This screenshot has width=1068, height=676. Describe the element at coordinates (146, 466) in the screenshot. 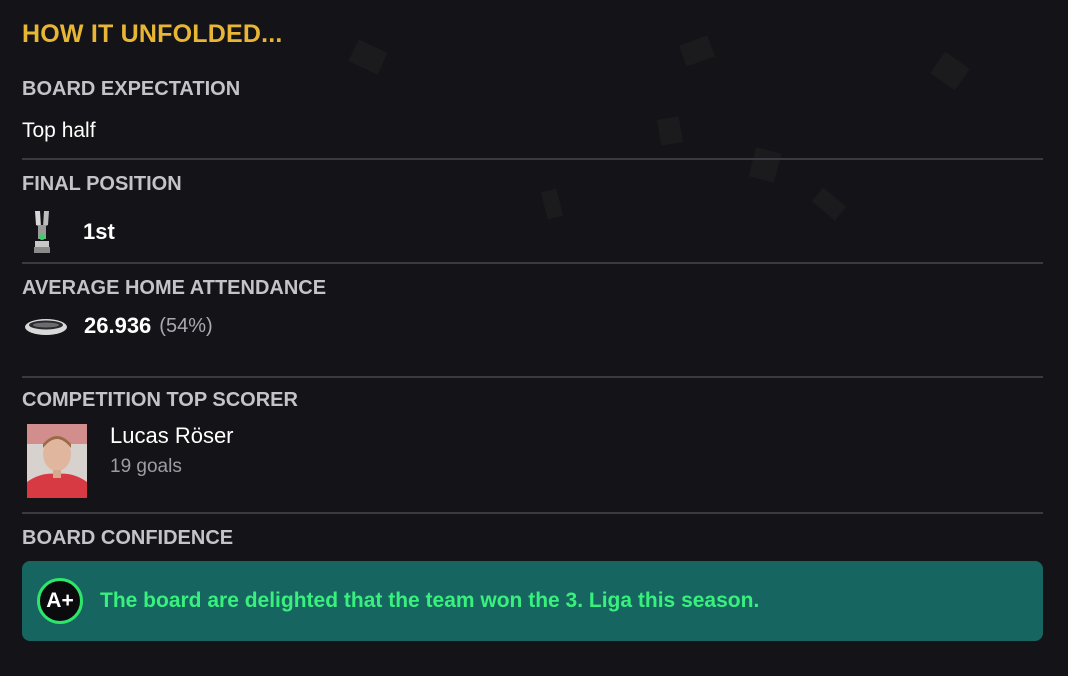

I see `player-goals: 19 goals` at that location.